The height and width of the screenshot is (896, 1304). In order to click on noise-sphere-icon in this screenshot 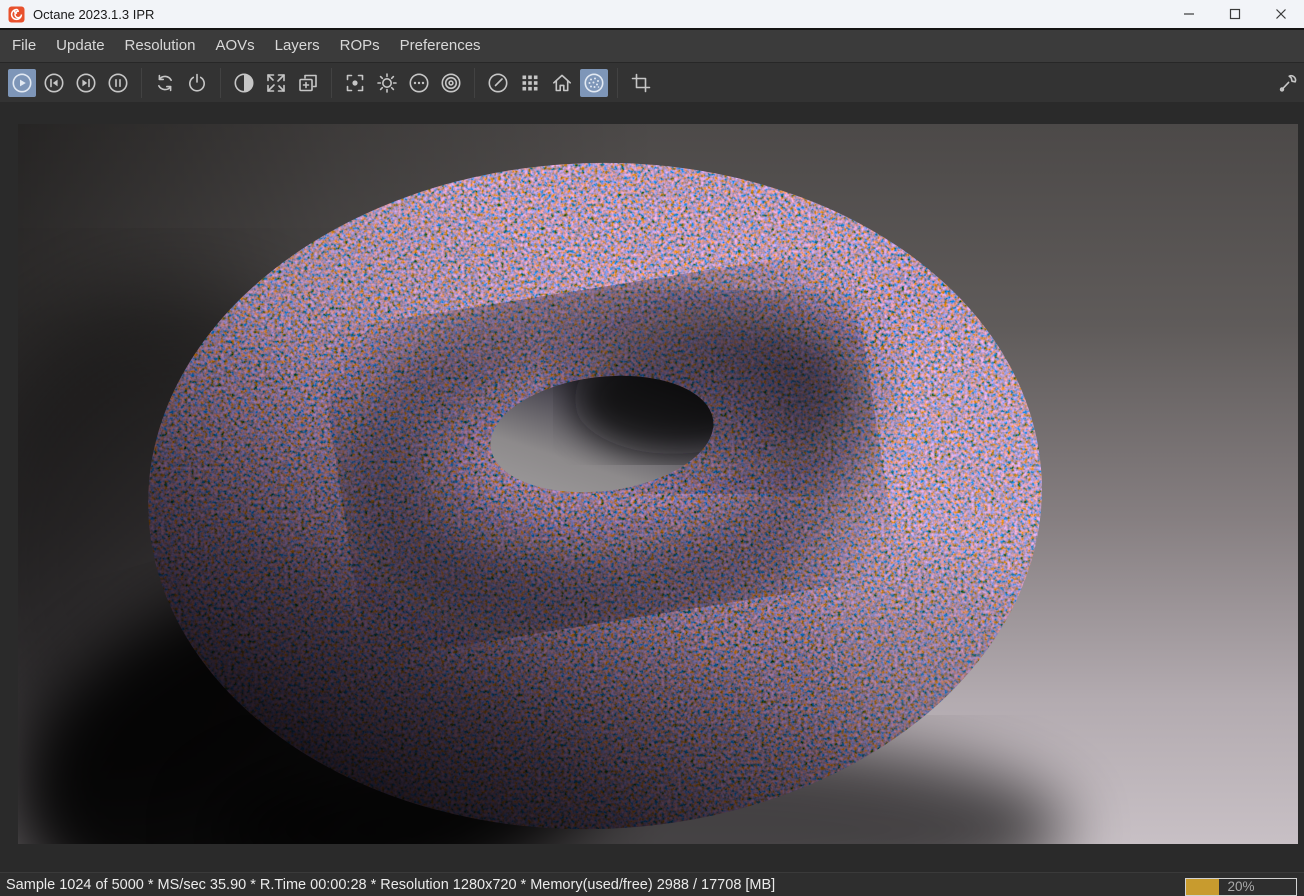, I will do `click(594, 82)`.